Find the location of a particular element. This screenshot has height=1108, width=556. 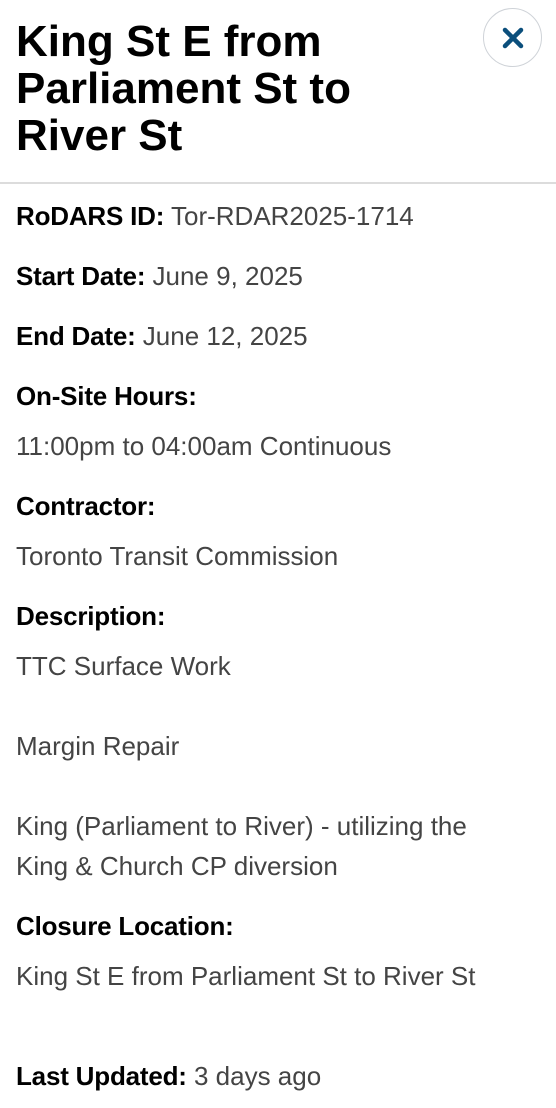

last-updated-row: Last Updated: 3 days ago is located at coordinates (168, 1076).